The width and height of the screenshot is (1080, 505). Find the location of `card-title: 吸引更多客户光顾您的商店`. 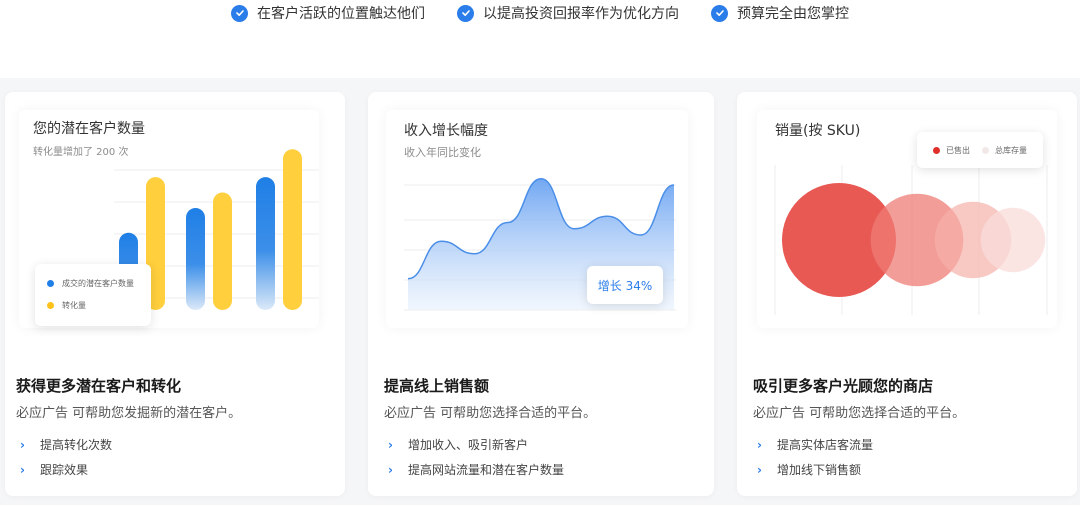

card-title: 吸引更多客户光顾您的商店 is located at coordinates (843, 386).